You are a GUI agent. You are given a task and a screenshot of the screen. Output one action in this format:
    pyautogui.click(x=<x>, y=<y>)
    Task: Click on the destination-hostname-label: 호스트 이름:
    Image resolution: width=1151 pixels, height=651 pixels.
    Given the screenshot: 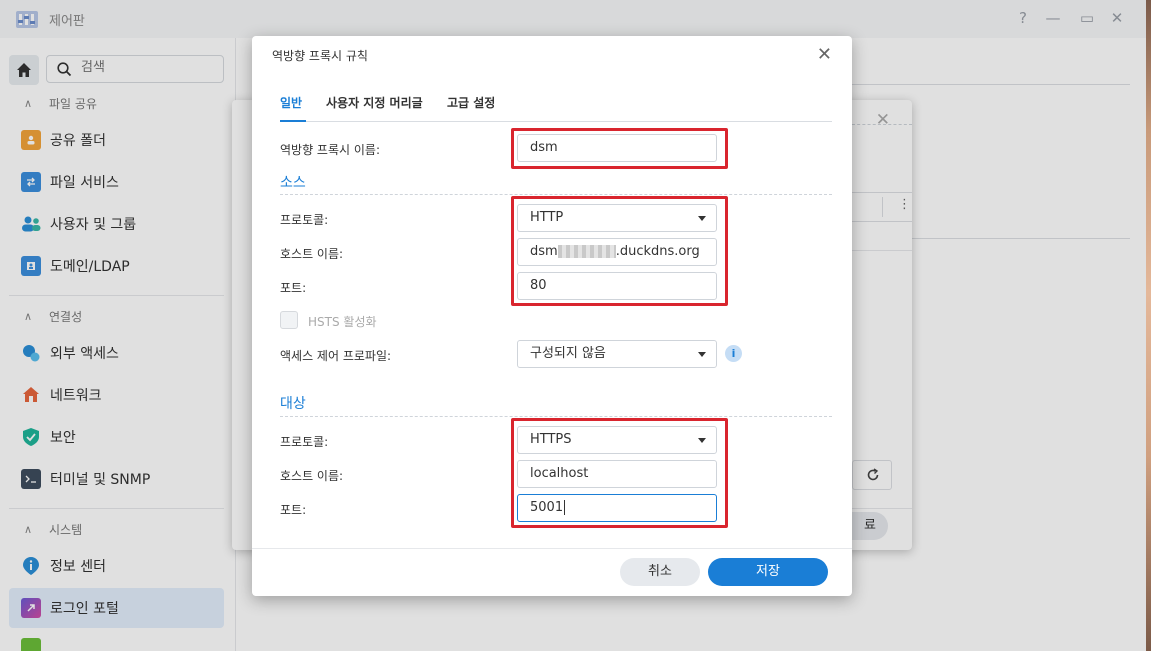 What is the action you would take?
    pyautogui.click(x=312, y=476)
    